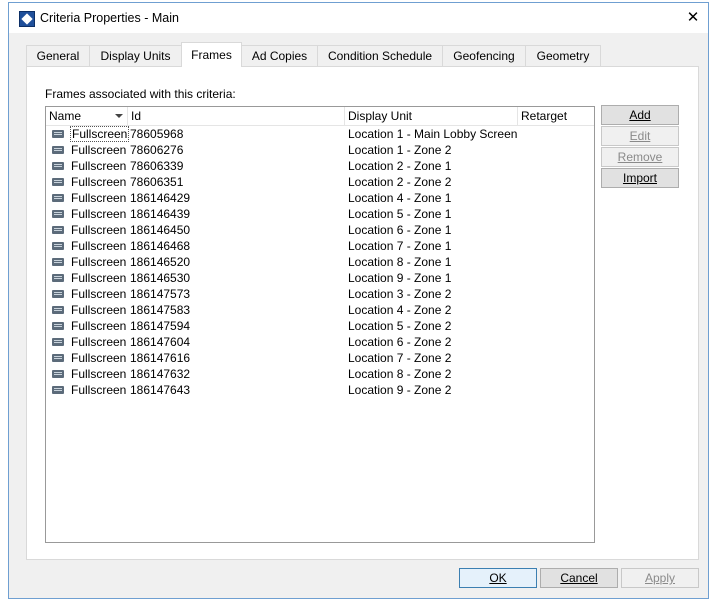  I want to click on cancel-button: Cancel, so click(579, 578).